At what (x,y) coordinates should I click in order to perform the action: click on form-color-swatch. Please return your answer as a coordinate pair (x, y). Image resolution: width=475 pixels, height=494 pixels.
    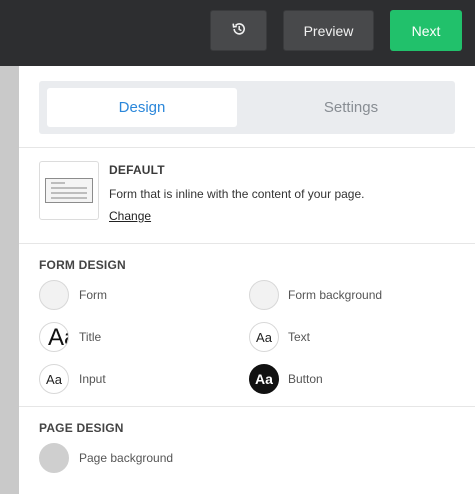
    Looking at the image, I should click on (54, 295).